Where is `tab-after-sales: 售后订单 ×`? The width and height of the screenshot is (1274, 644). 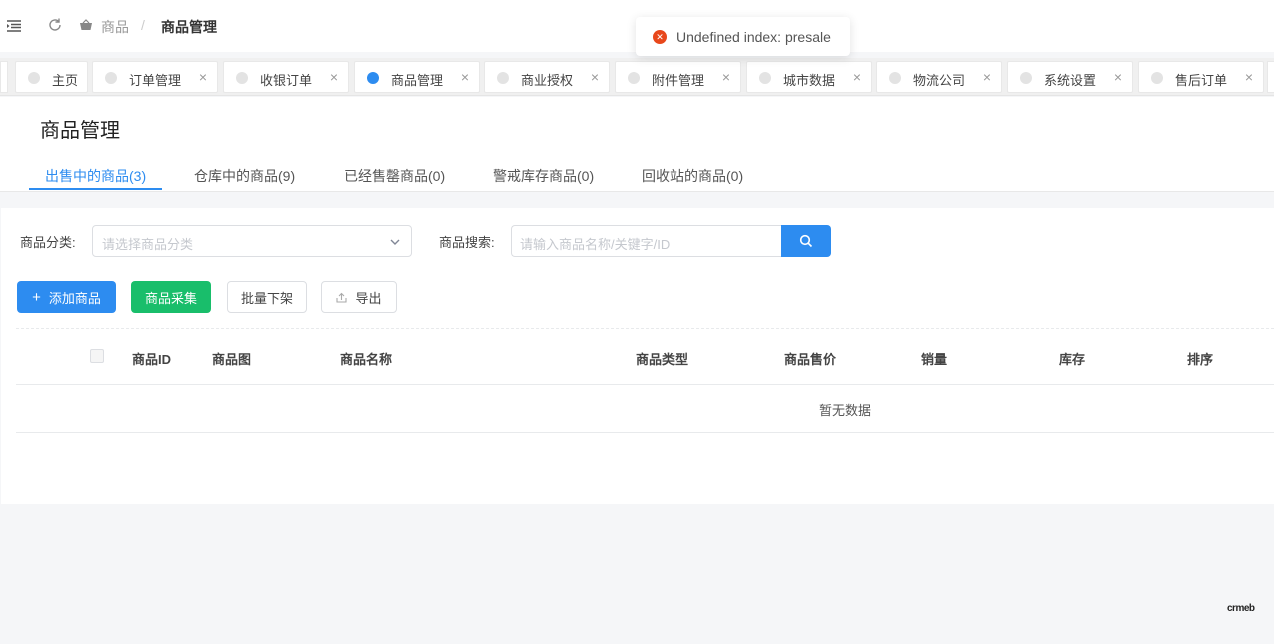
tab-after-sales: 售后订单 × is located at coordinates (1201, 77).